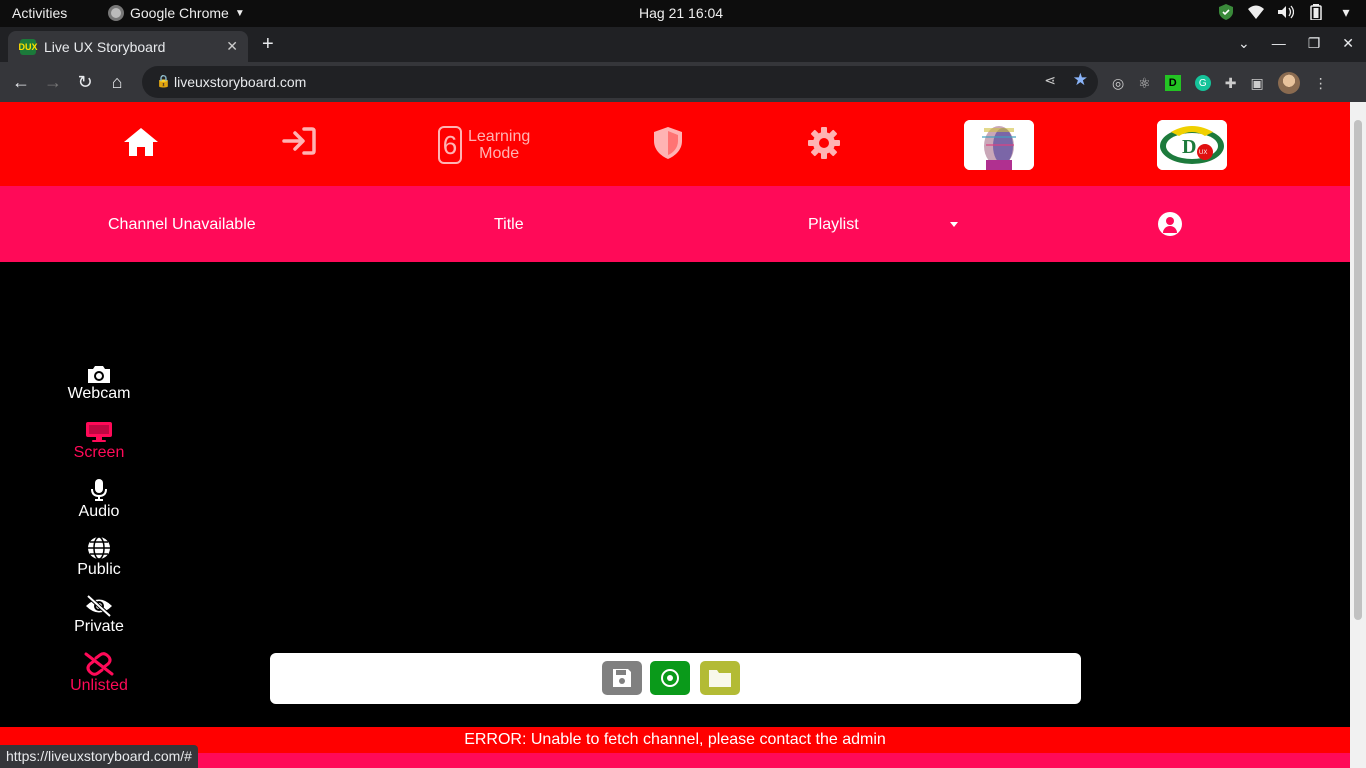 The height and width of the screenshot is (768, 1366). What do you see at coordinates (99, 452) in the screenshot?
I see `side-item-label: Screen` at bounding box center [99, 452].